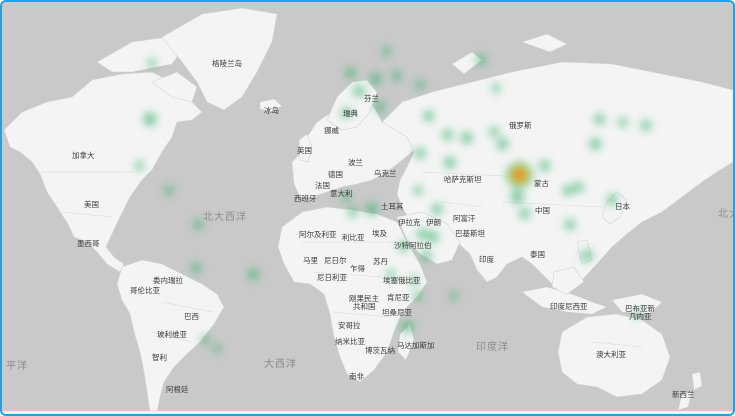 The image size is (735, 416). What do you see at coordinates (486, 259) in the screenshot?
I see `label-india: 印度` at bounding box center [486, 259].